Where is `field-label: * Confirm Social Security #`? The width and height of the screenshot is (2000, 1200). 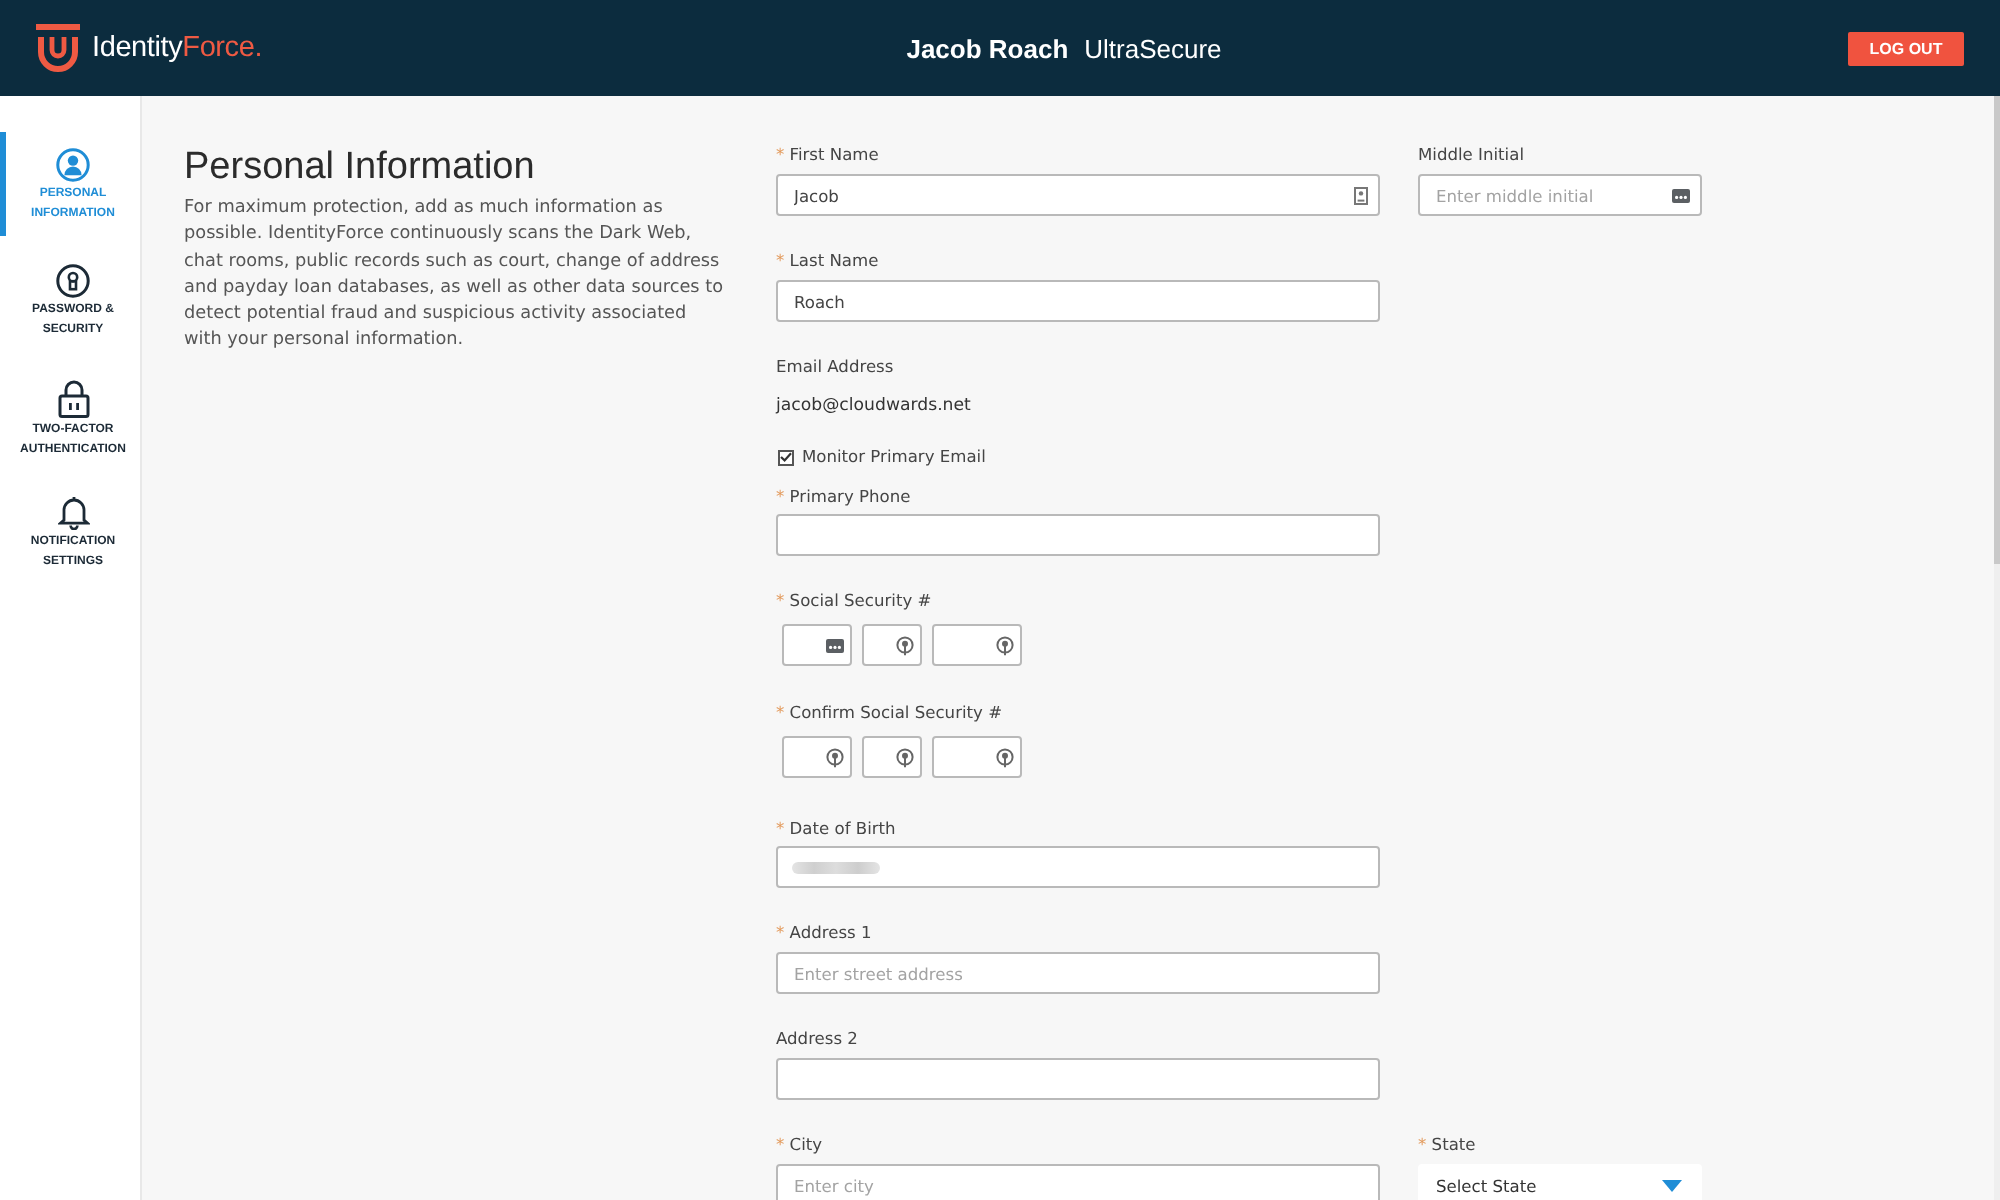
field-label: * Confirm Social Security # is located at coordinates (889, 713).